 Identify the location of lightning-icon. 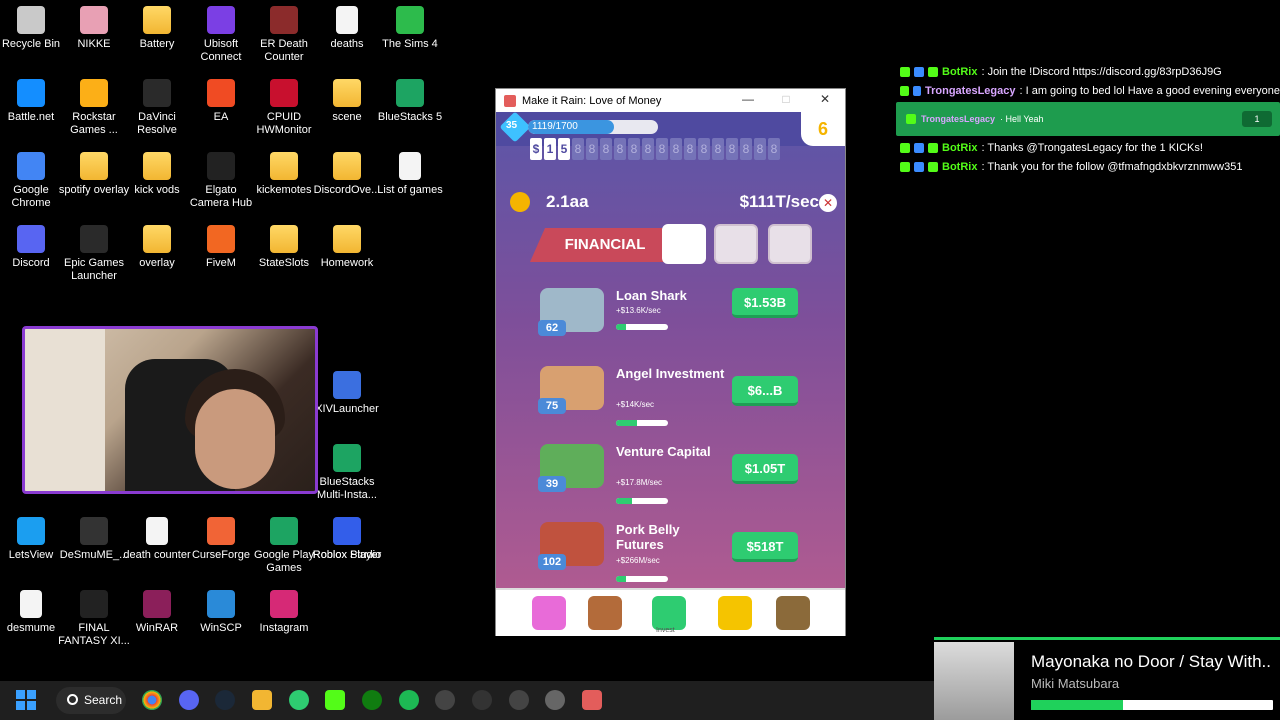
(735, 613).